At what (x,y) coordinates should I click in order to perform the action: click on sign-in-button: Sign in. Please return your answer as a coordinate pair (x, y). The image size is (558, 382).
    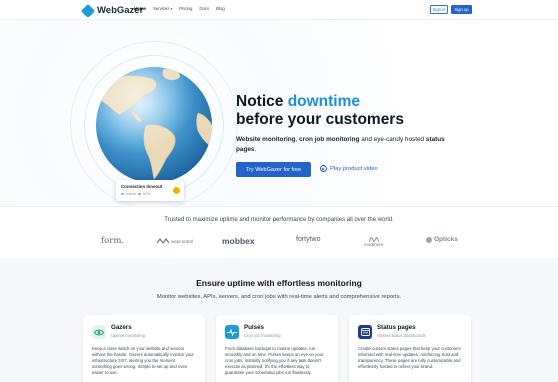
    Looking at the image, I should click on (439, 9).